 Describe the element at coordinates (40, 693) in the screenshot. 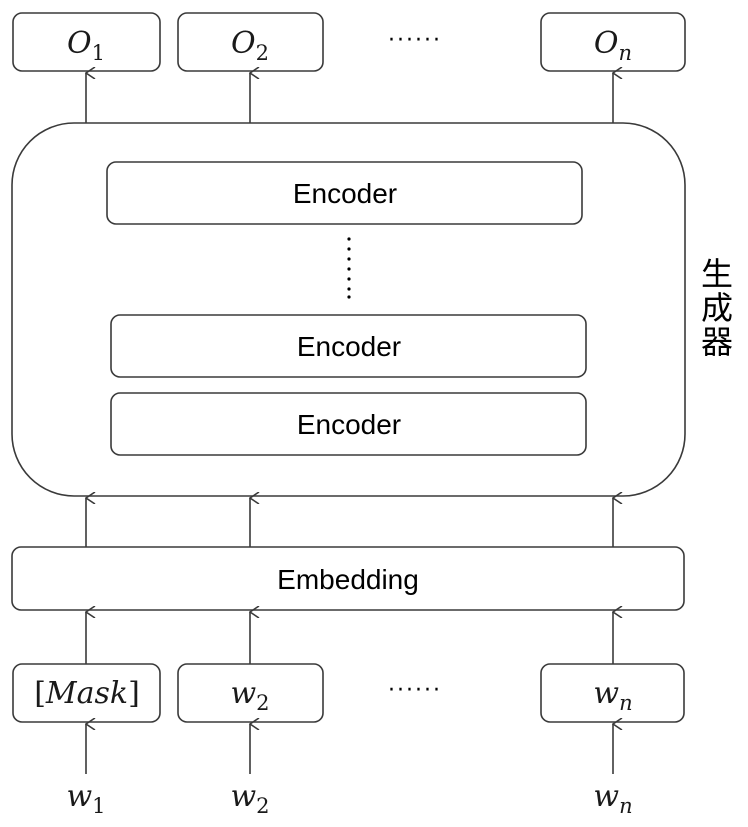

I see `mask-open-bracket: [` at that location.